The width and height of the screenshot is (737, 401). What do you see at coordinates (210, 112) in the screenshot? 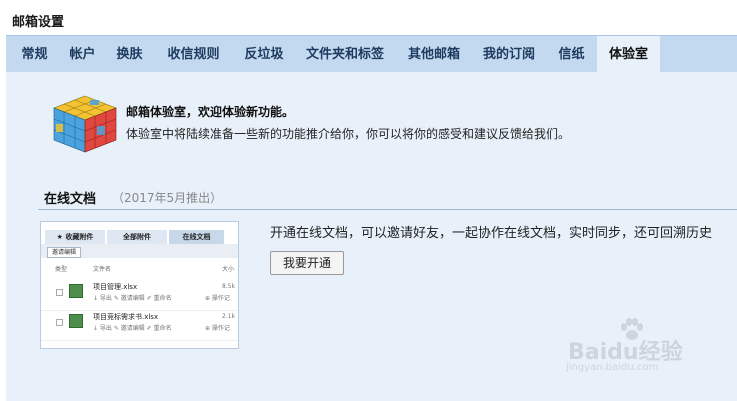
I see `lab-headline: 邮箱体验室，欢迎体验新功能。` at bounding box center [210, 112].